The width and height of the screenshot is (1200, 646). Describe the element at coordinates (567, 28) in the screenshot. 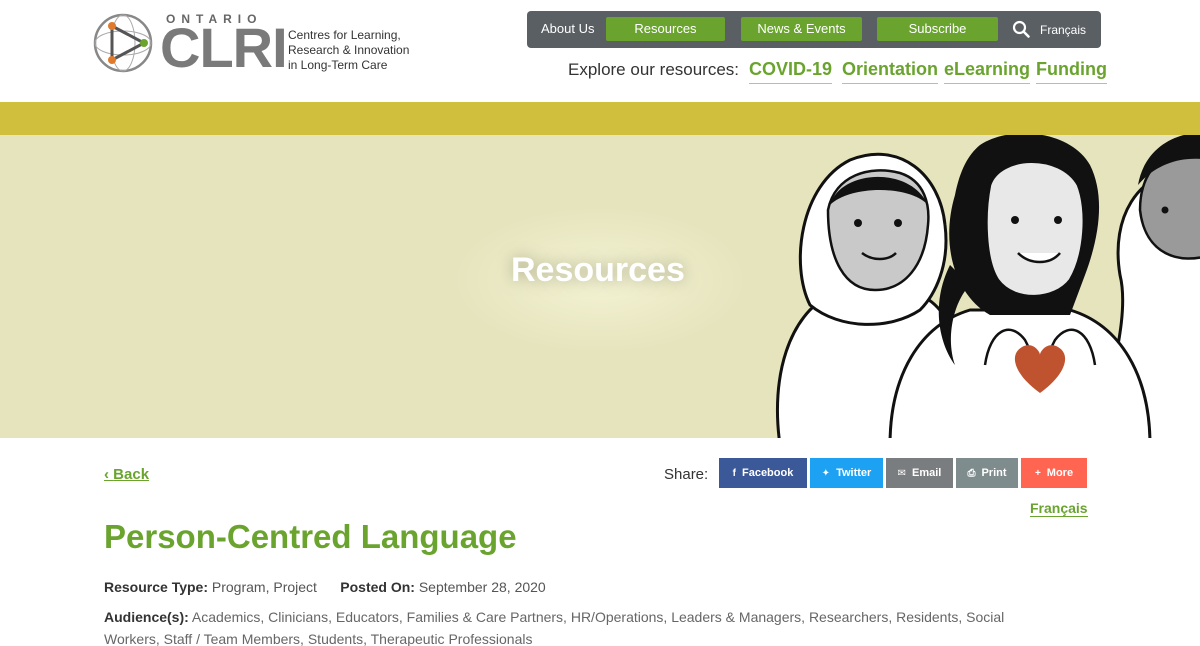

I see `nav-about-us: About Us` at that location.